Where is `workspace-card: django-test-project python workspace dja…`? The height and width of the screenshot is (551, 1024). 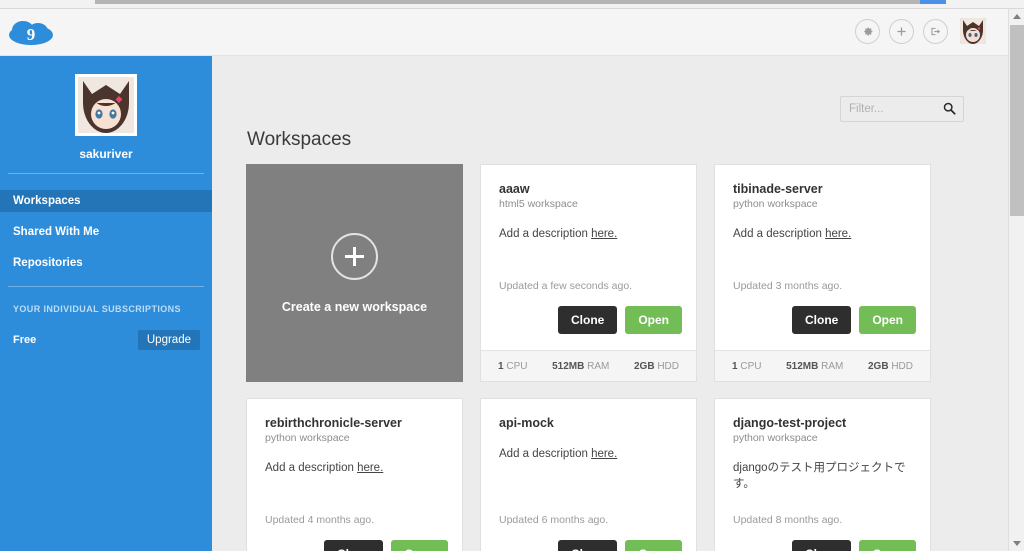
workspace-card: django-test-project python workspace dja… is located at coordinates (822, 474).